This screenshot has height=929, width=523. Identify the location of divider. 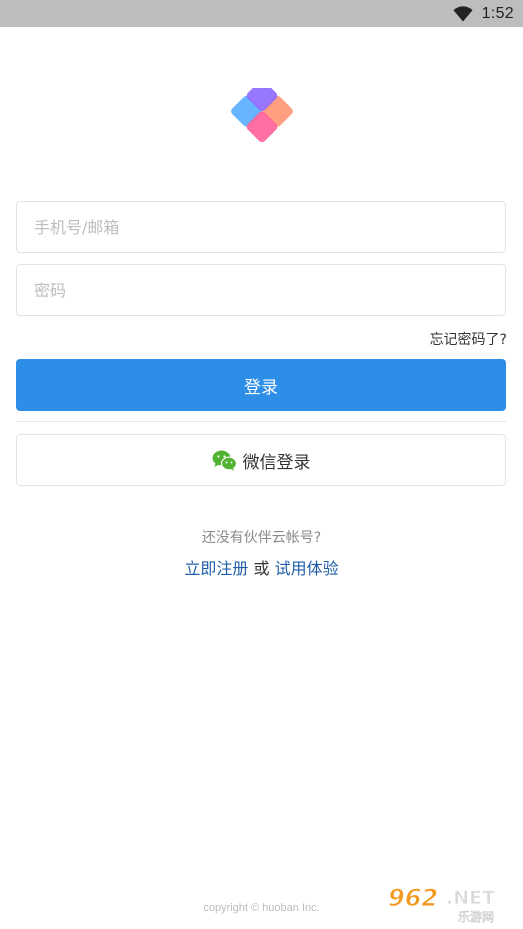
(261, 421).